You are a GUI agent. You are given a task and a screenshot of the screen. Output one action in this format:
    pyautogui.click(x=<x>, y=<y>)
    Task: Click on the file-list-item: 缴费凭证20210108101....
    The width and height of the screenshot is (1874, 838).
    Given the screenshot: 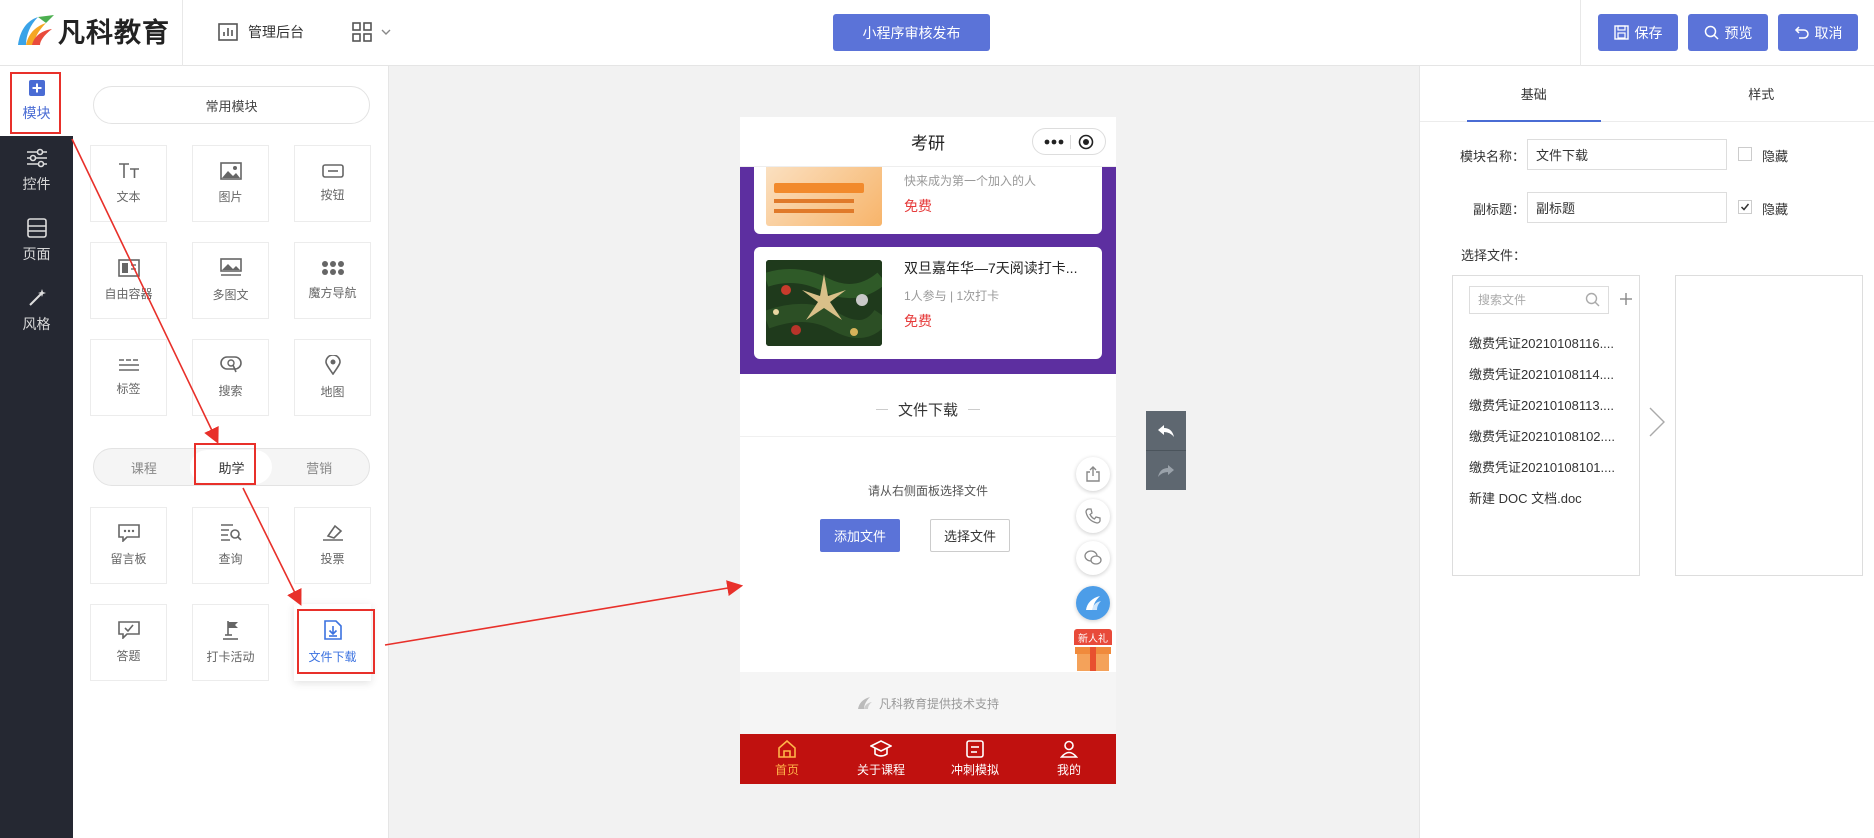 What is the action you would take?
    pyautogui.click(x=1549, y=466)
    